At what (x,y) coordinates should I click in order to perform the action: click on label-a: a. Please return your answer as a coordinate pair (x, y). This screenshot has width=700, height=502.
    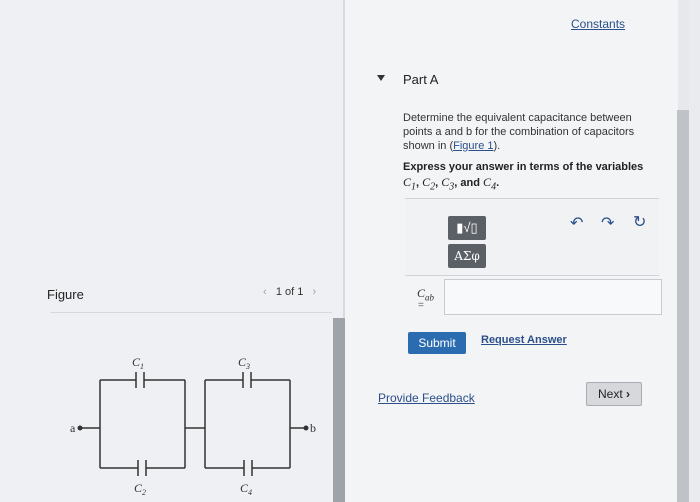
    Looking at the image, I should click on (73, 428).